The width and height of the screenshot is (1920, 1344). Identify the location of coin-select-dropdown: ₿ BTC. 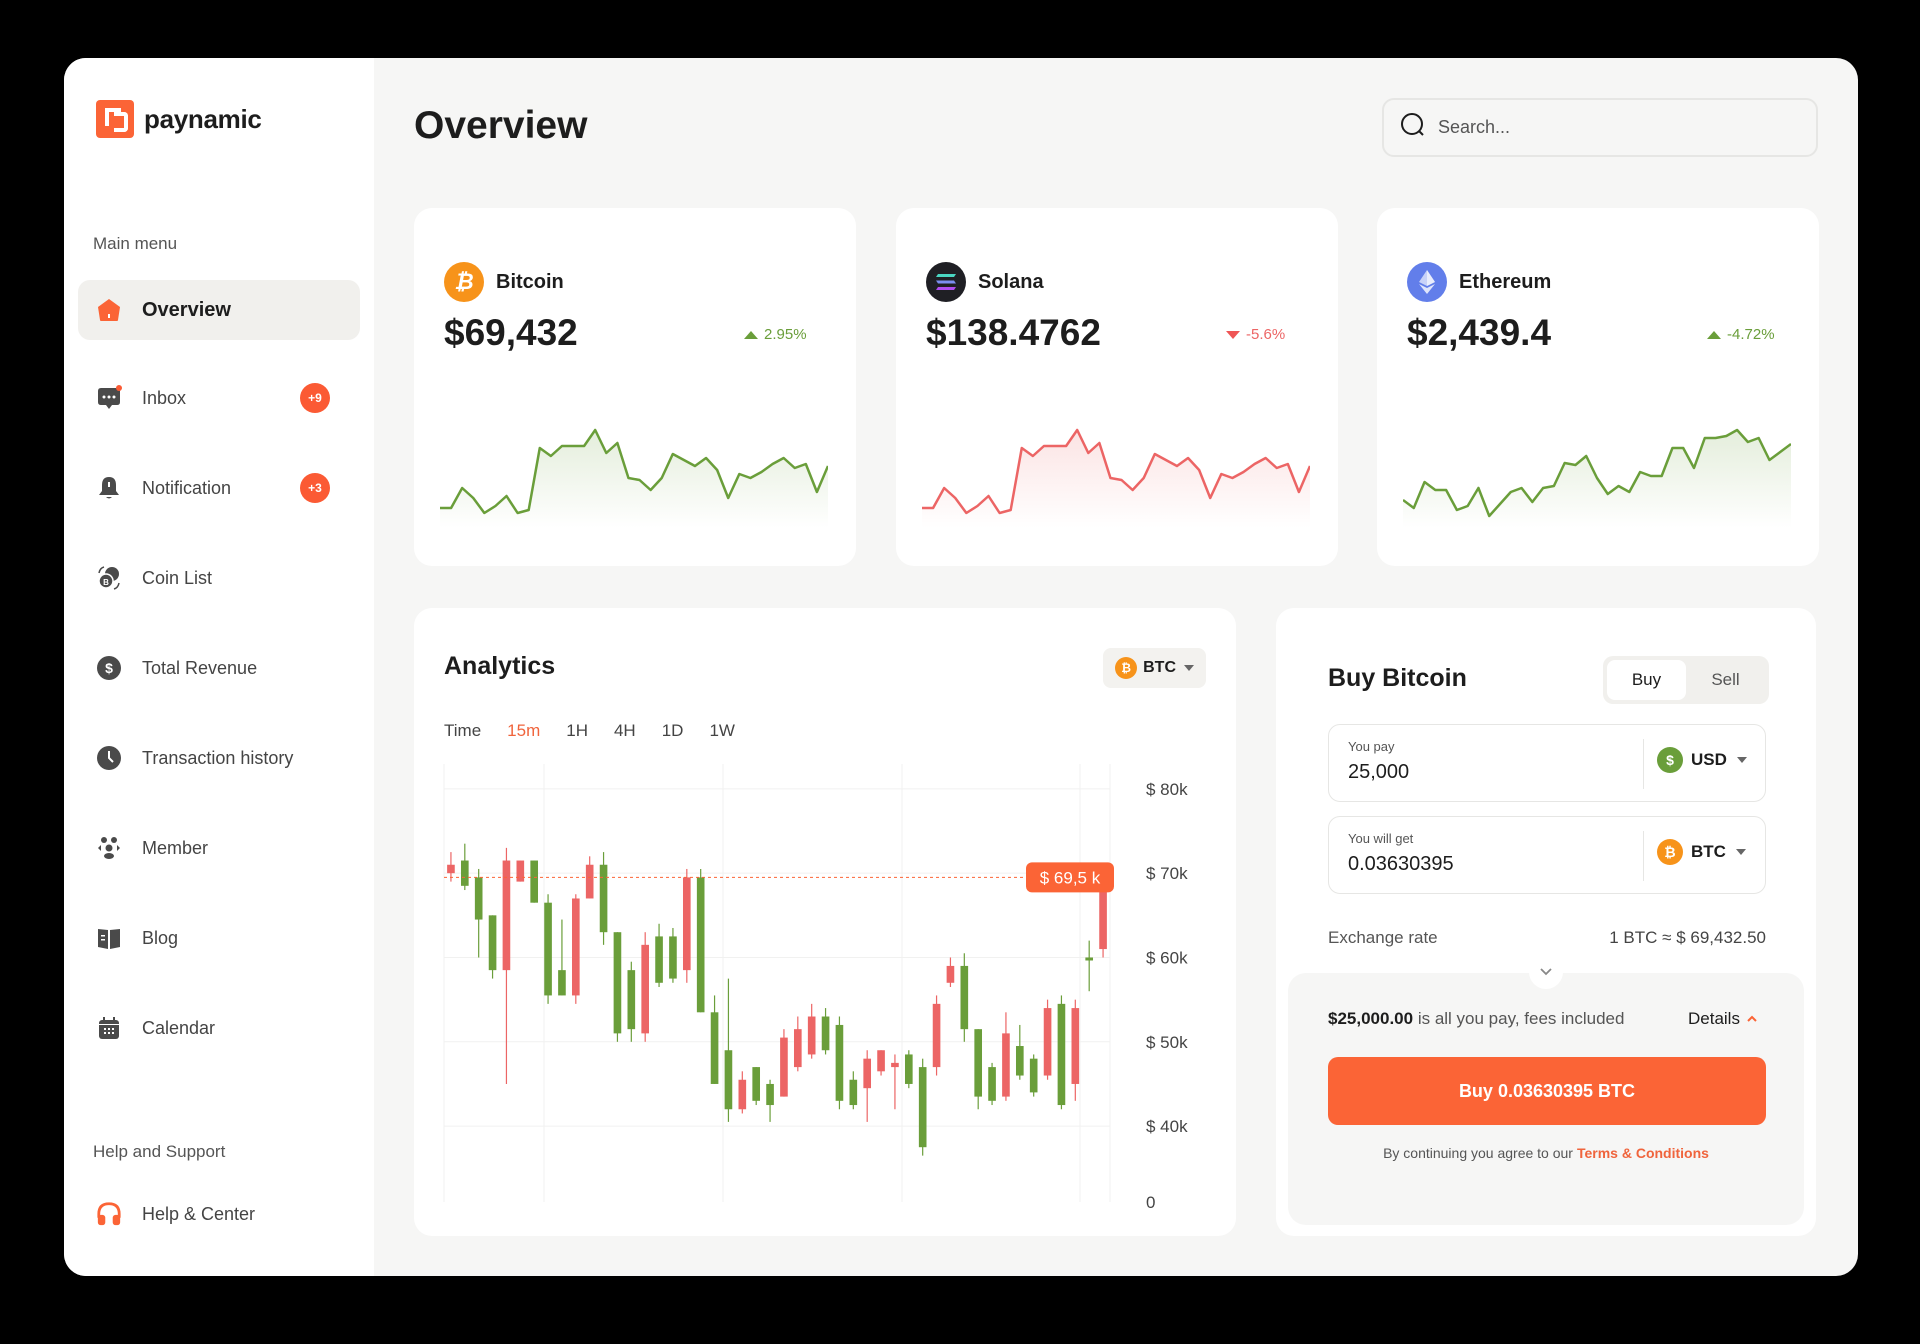
(1154, 668).